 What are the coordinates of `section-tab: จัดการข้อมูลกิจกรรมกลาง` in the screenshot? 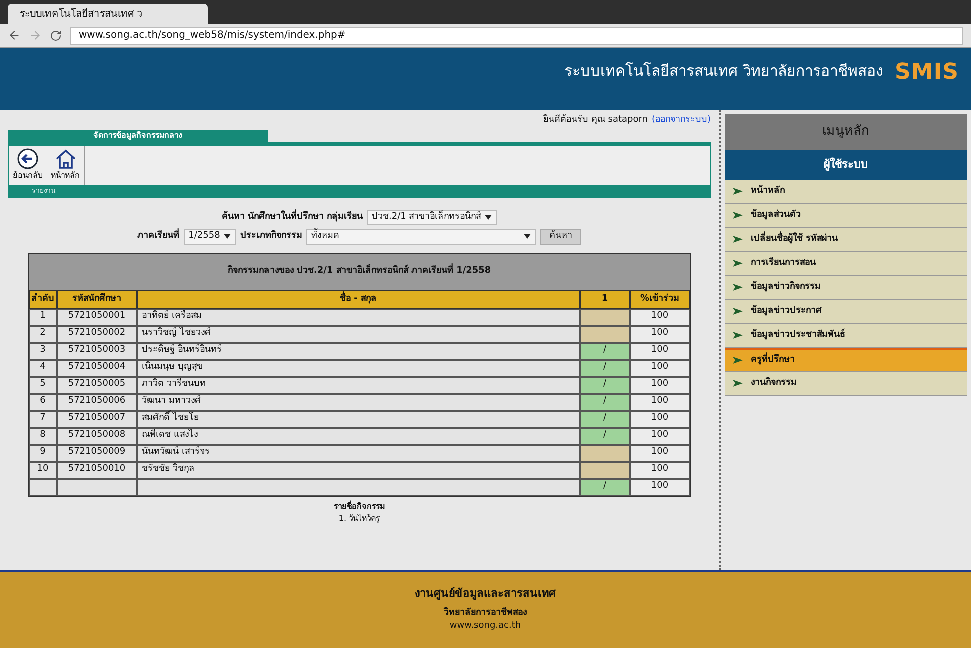 It's located at (138, 136).